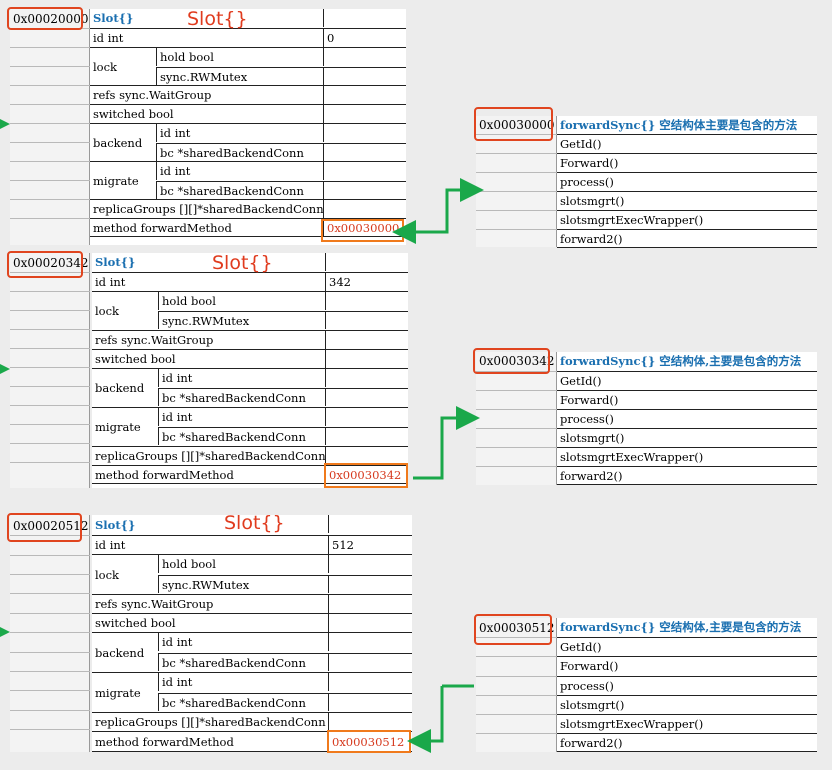  What do you see at coordinates (5, 378) in the screenshot?
I see `left-edge-arrows` at bounding box center [5, 378].